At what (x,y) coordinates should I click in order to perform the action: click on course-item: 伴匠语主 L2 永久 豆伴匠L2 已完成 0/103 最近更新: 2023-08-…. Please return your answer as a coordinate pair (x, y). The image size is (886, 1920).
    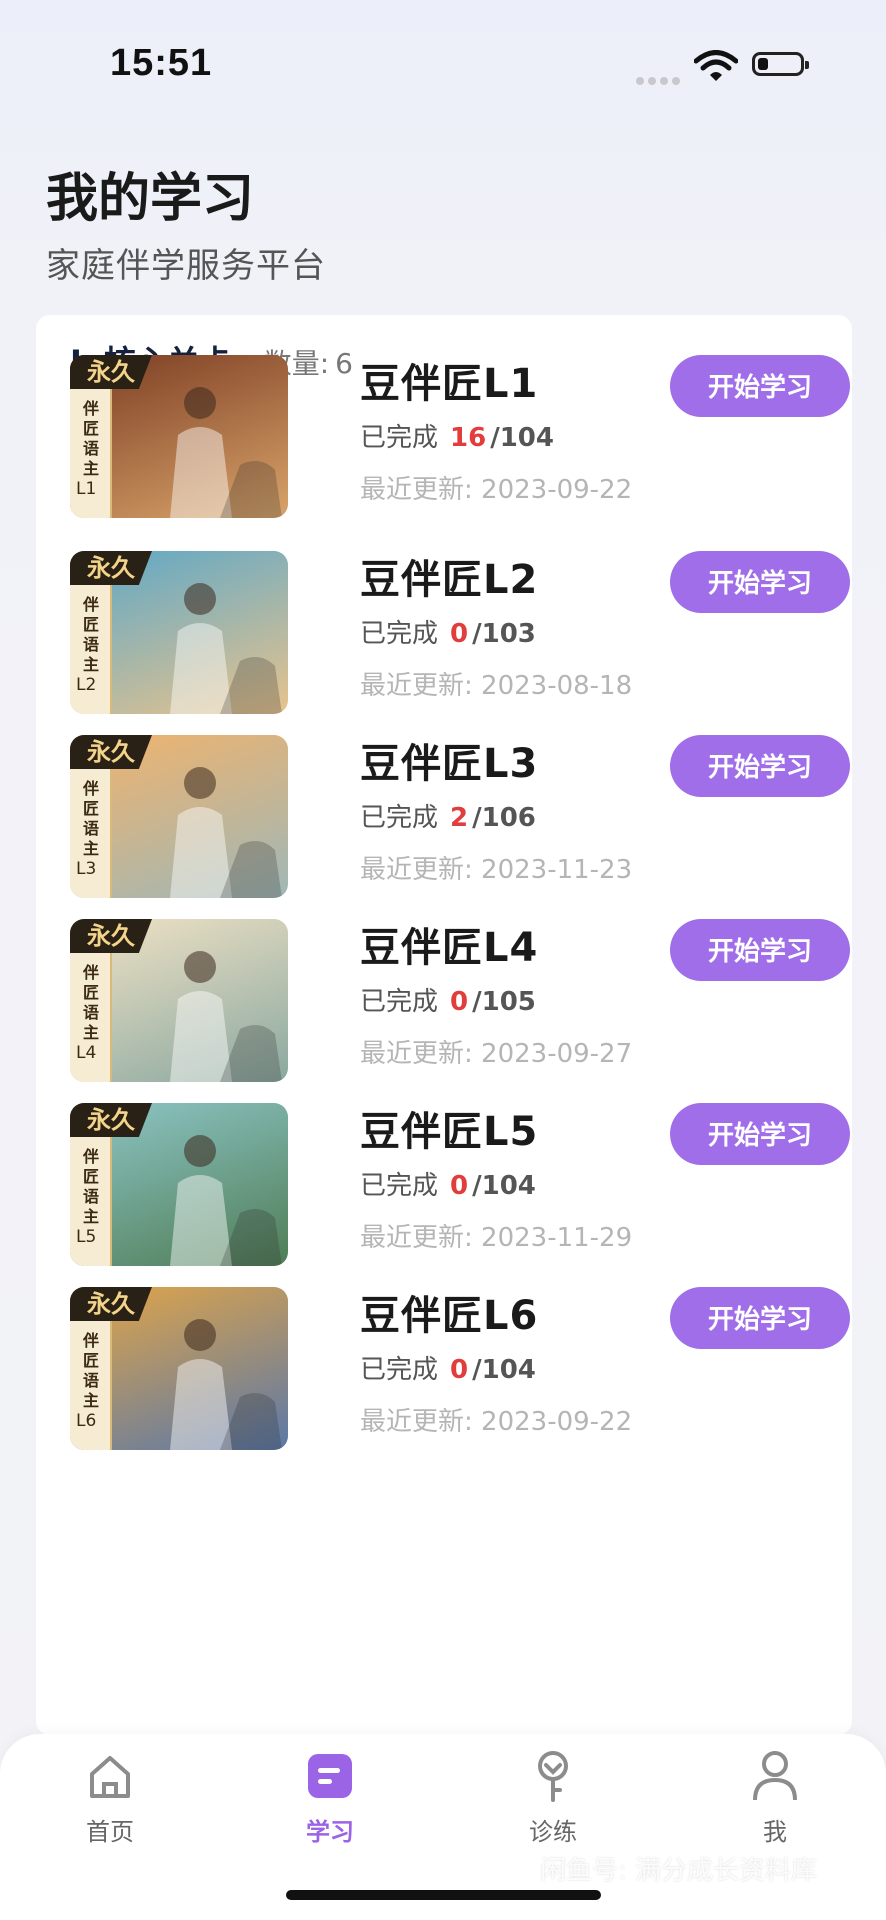
    Looking at the image, I should click on (460, 636).